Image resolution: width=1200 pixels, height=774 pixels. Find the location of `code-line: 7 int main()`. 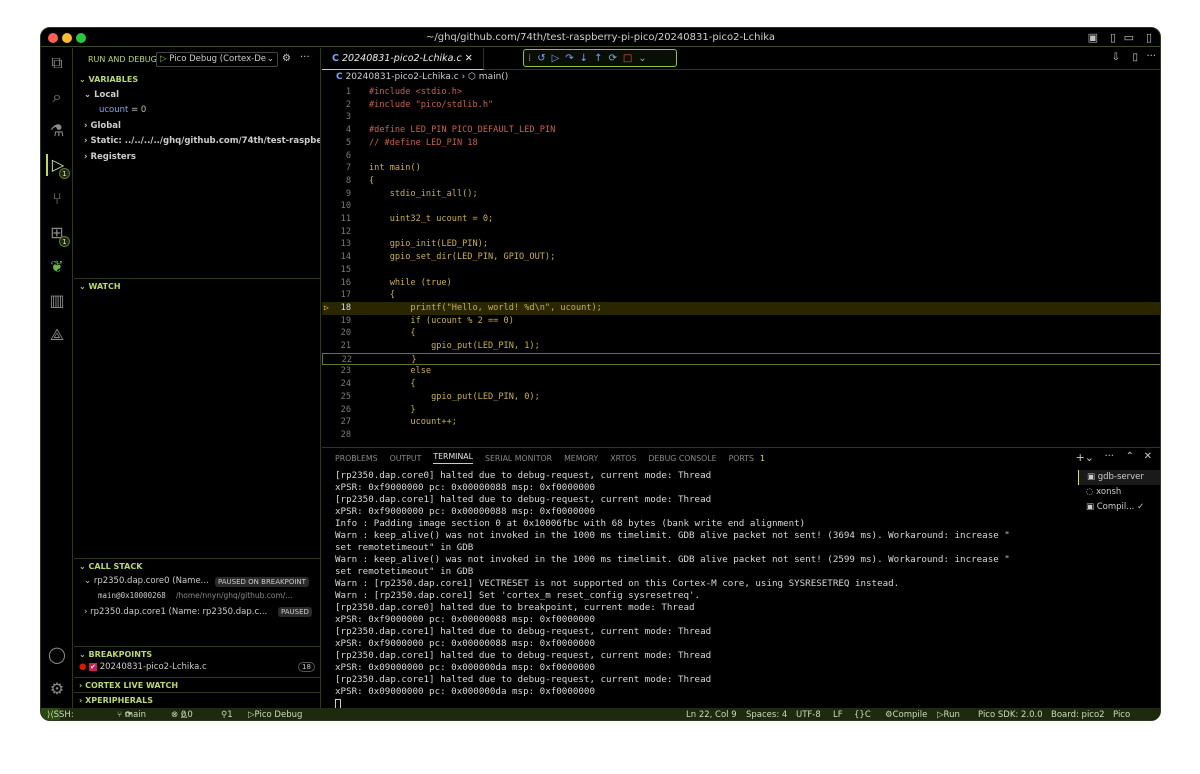

code-line: 7 int main() is located at coordinates (741, 168).